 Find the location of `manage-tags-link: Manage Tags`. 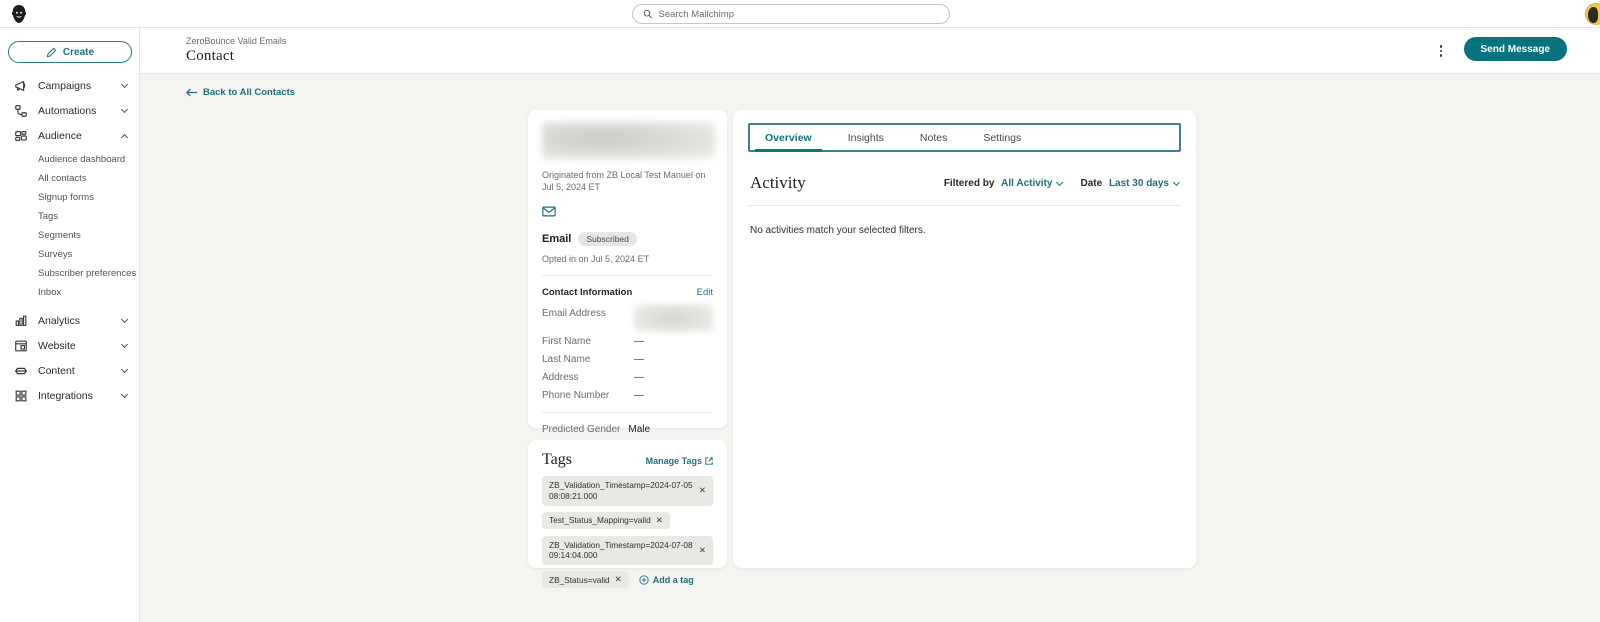

manage-tags-link: Manage Tags is located at coordinates (679, 461).